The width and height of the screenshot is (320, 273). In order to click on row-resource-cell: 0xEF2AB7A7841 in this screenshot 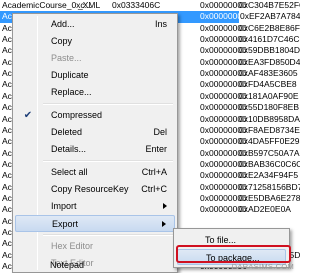, I will do `click(269, 17)`.